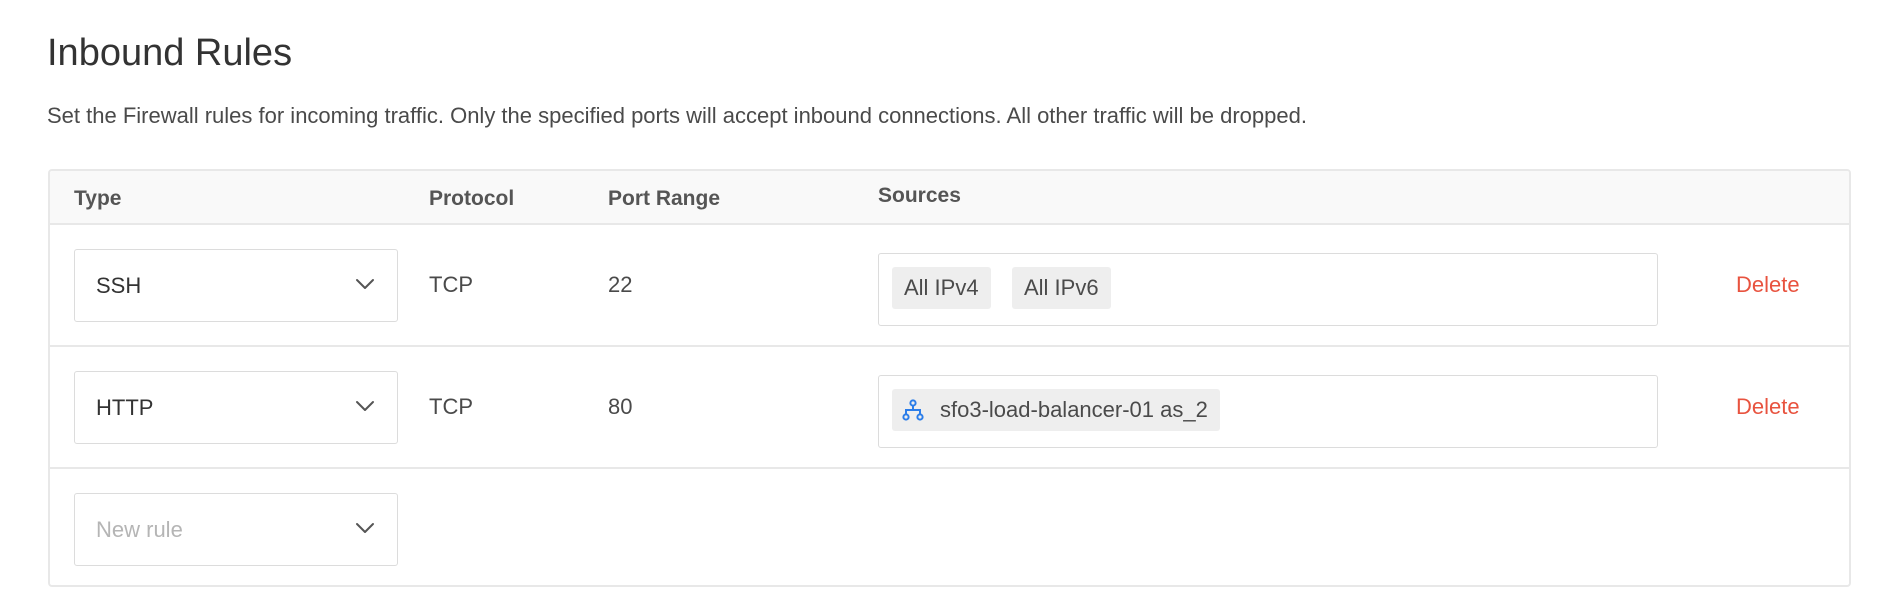  Describe the element at coordinates (1074, 409) in the screenshot. I see `source-tag-label: sfo3-load-balancer-01 as_2` at that location.